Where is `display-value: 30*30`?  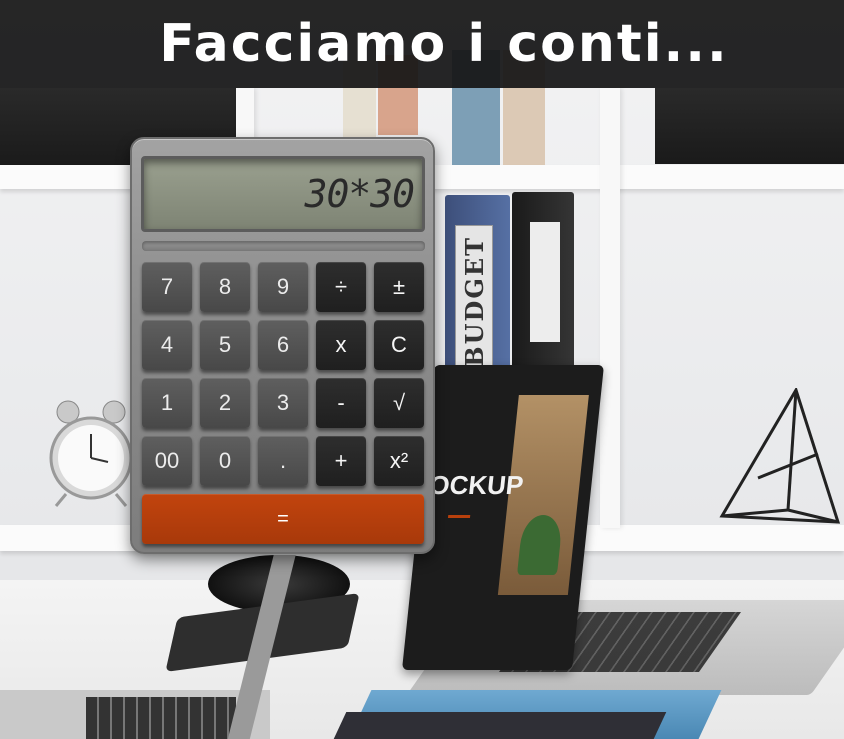
display-value: 30*30 is located at coordinates (359, 194).